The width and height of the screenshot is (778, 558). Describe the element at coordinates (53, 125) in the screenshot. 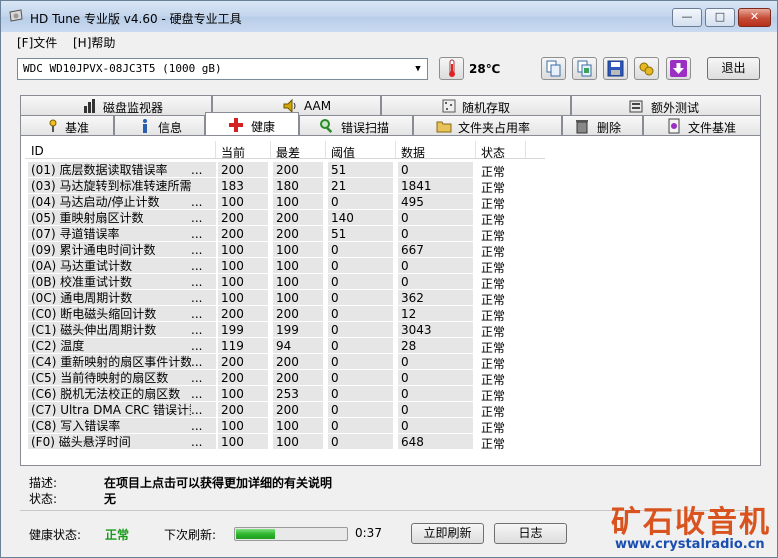

I see `benchmark-icon` at that location.